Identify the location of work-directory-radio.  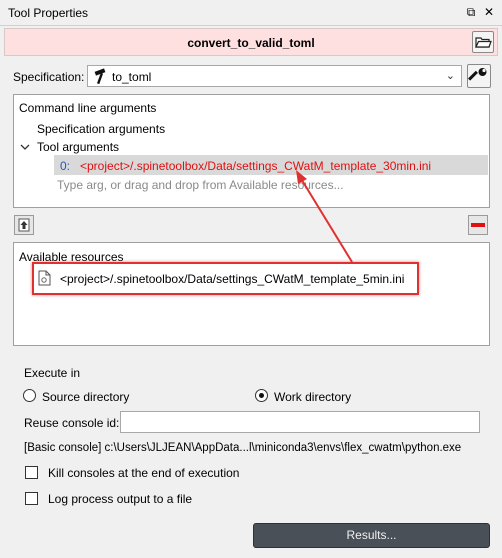
(261, 395).